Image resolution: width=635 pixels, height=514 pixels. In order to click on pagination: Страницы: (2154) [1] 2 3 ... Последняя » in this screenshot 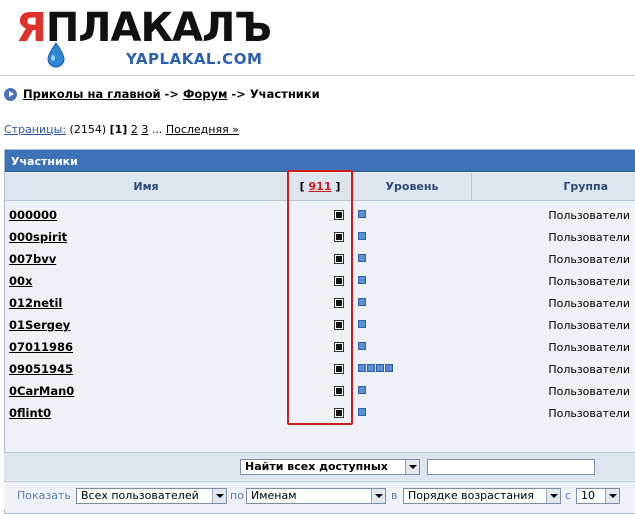, I will do `click(121, 129)`.